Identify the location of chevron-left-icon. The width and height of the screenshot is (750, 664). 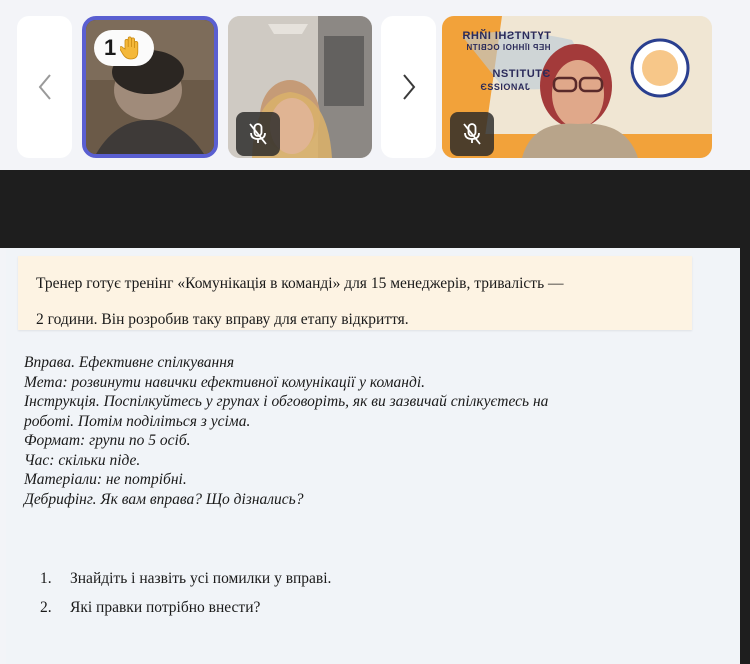
(44, 87).